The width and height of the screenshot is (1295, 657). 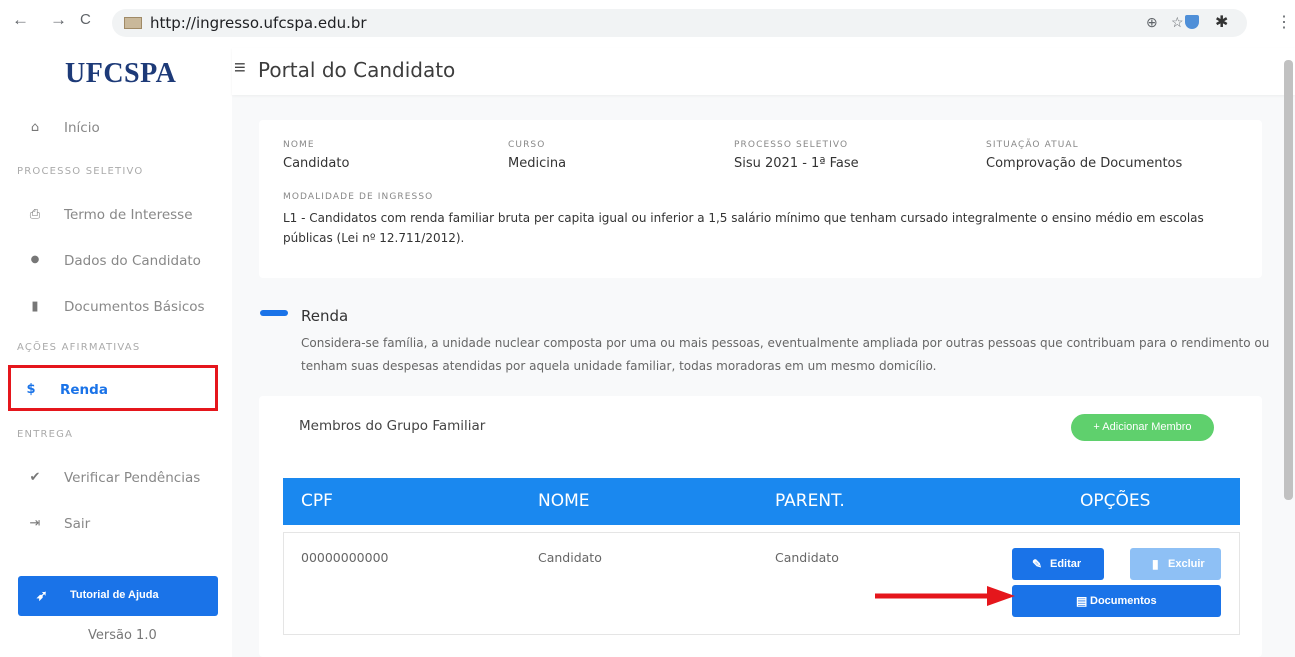 I want to click on renda-section-title: Renda, so click(x=325, y=316).